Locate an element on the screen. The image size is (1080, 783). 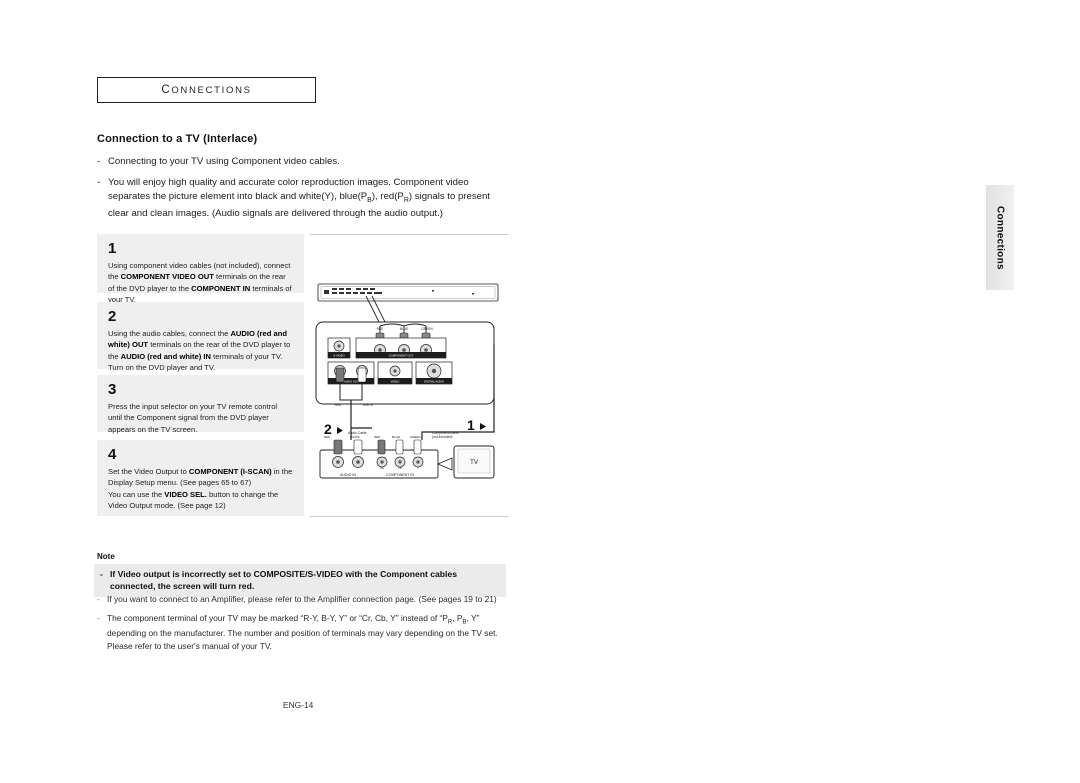
component-in-label: COMPONENT IN is located at coordinates (400, 475).